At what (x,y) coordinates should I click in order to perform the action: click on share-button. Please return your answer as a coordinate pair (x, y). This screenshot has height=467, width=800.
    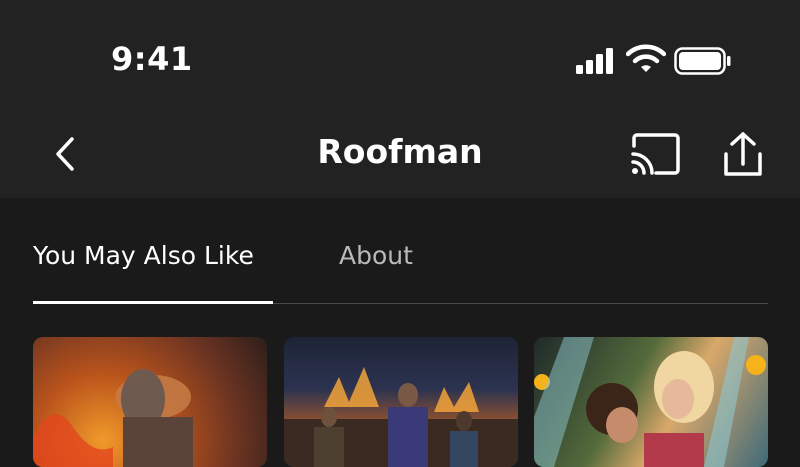
    Looking at the image, I should click on (743, 155).